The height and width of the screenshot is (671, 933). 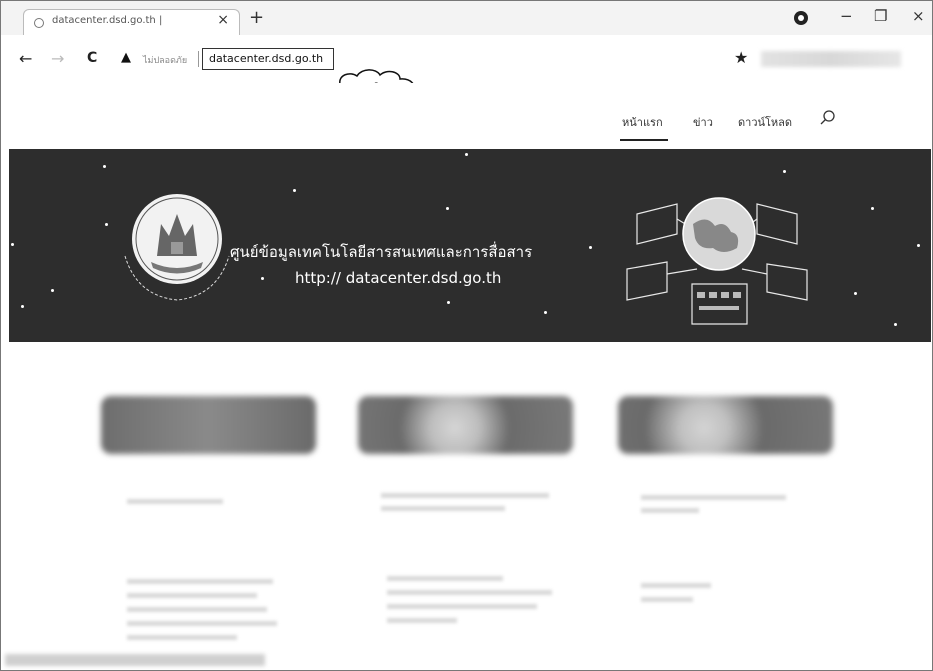 I want to click on forward-button: →, so click(x=57, y=58).